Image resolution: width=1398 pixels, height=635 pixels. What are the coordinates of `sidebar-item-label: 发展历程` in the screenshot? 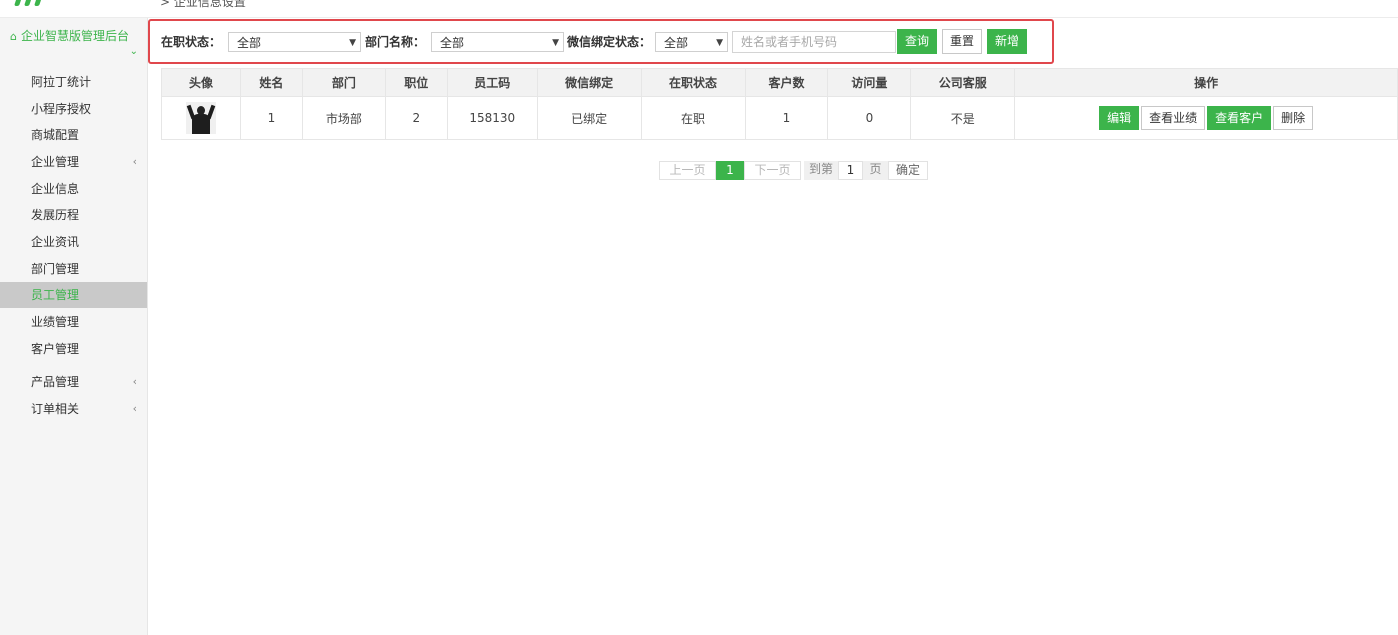 It's located at (55, 215).